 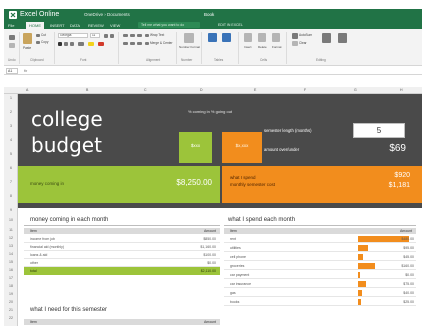 What do you see at coordinates (12, 37) in the screenshot?
I see `undo-icon` at bounding box center [12, 37].